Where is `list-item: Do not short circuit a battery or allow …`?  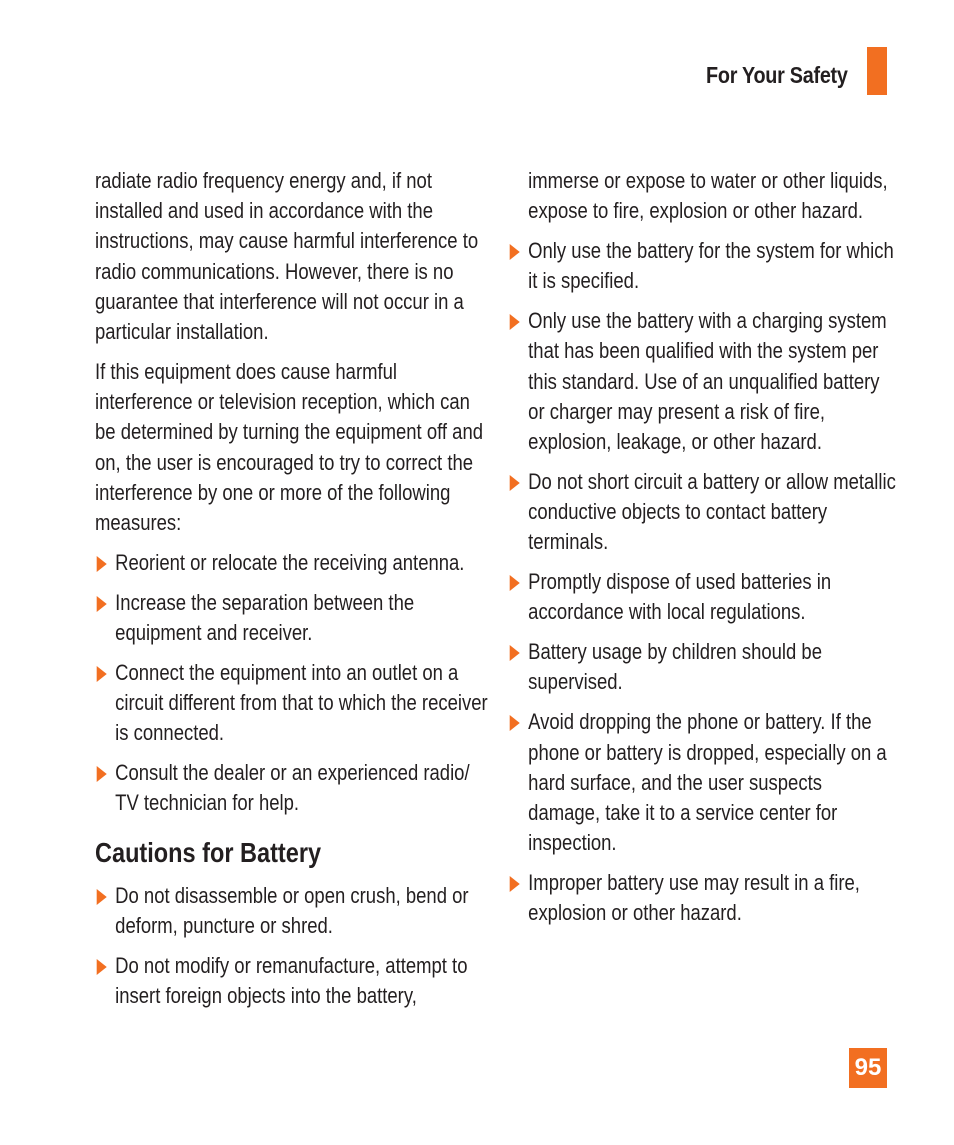
list-item: Do not short circuit a battery or allow … is located at coordinates (702, 512).